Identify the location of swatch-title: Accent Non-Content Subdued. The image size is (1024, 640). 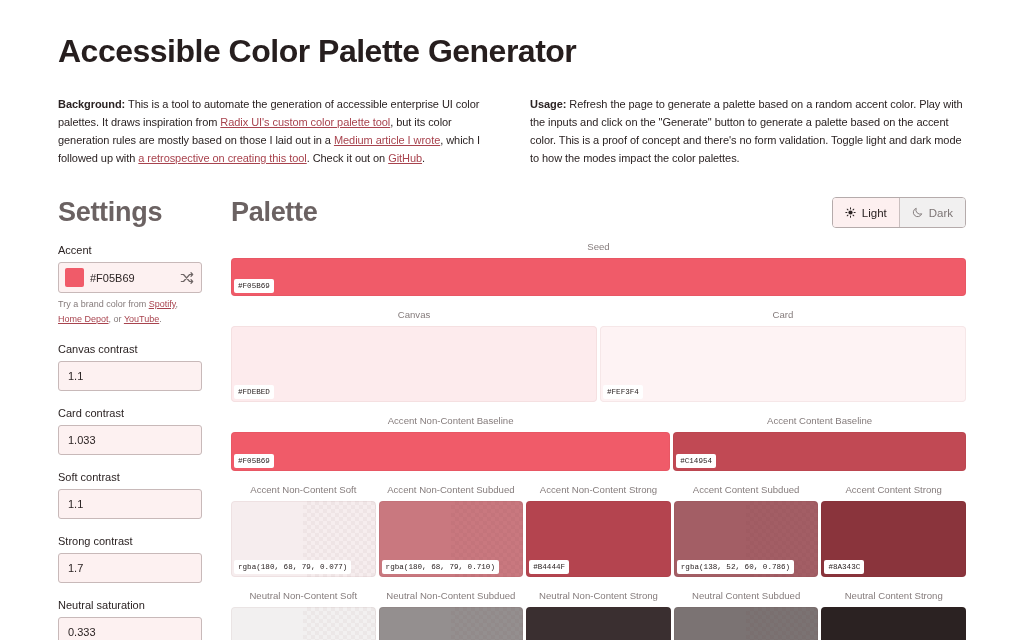
(451, 490).